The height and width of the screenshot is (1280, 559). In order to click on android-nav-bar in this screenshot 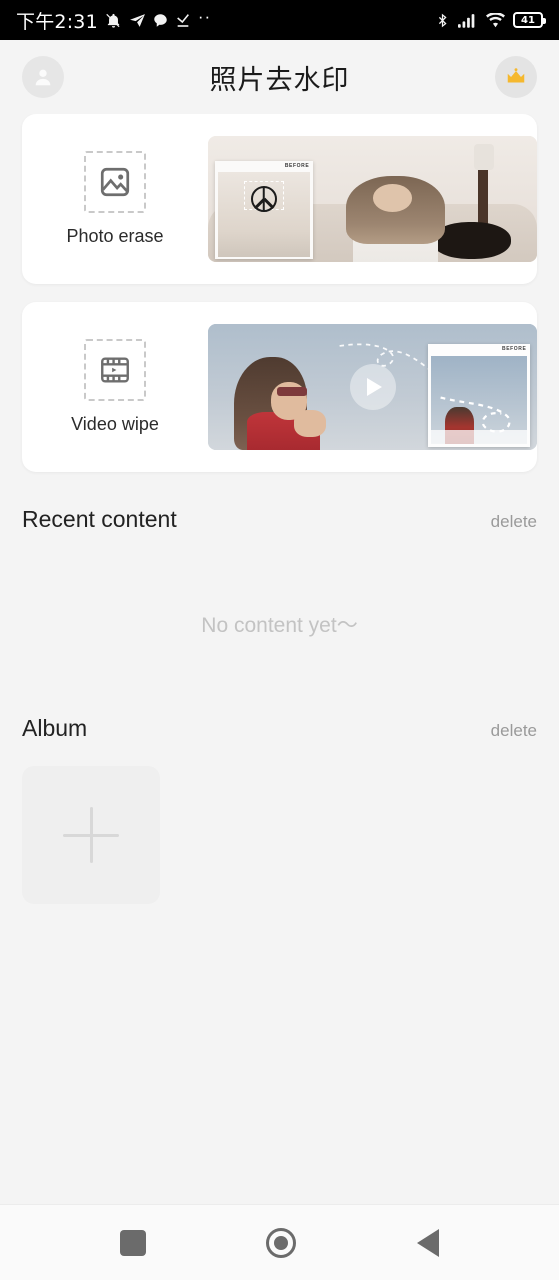, I will do `click(279, 1242)`.